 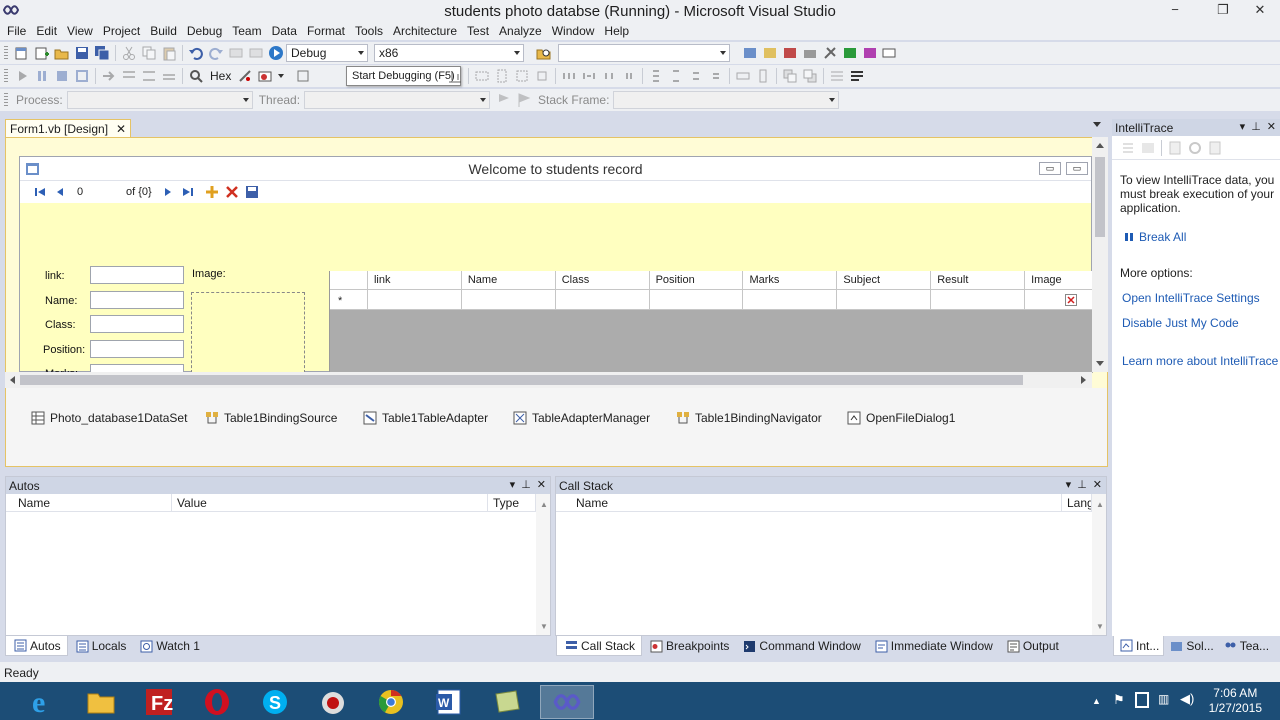 What do you see at coordinates (169, 76) in the screenshot?
I see `step-out-icon` at bounding box center [169, 76].